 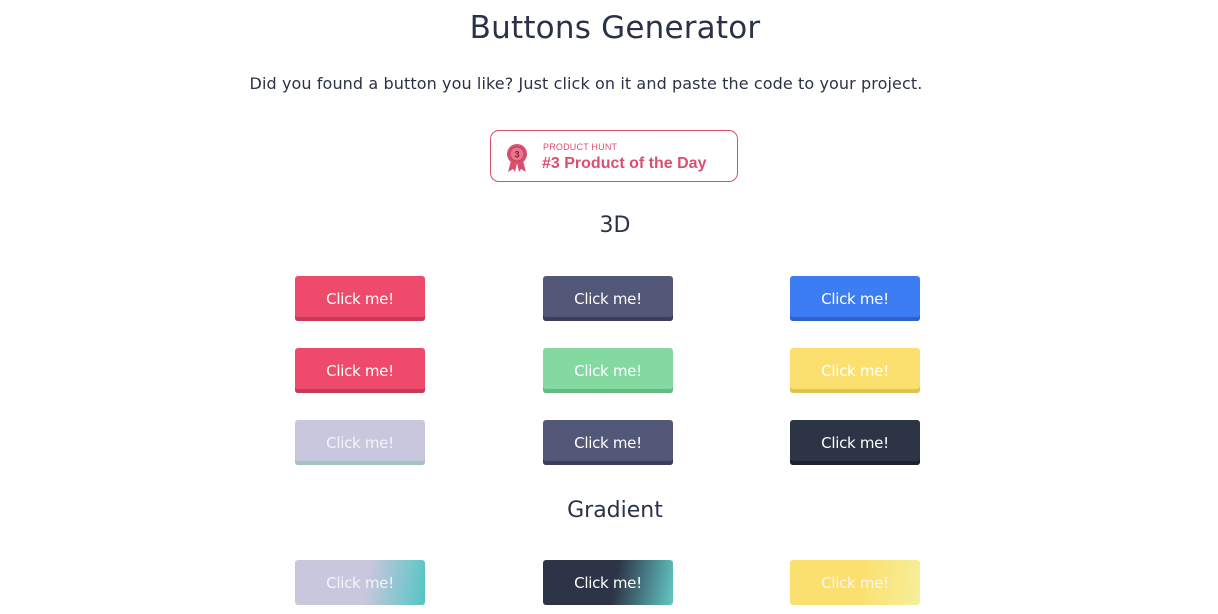 What do you see at coordinates (360, 582) in the screenshot?
I see `button-gradient-1: Click me!` at bounding box center [360, 582].